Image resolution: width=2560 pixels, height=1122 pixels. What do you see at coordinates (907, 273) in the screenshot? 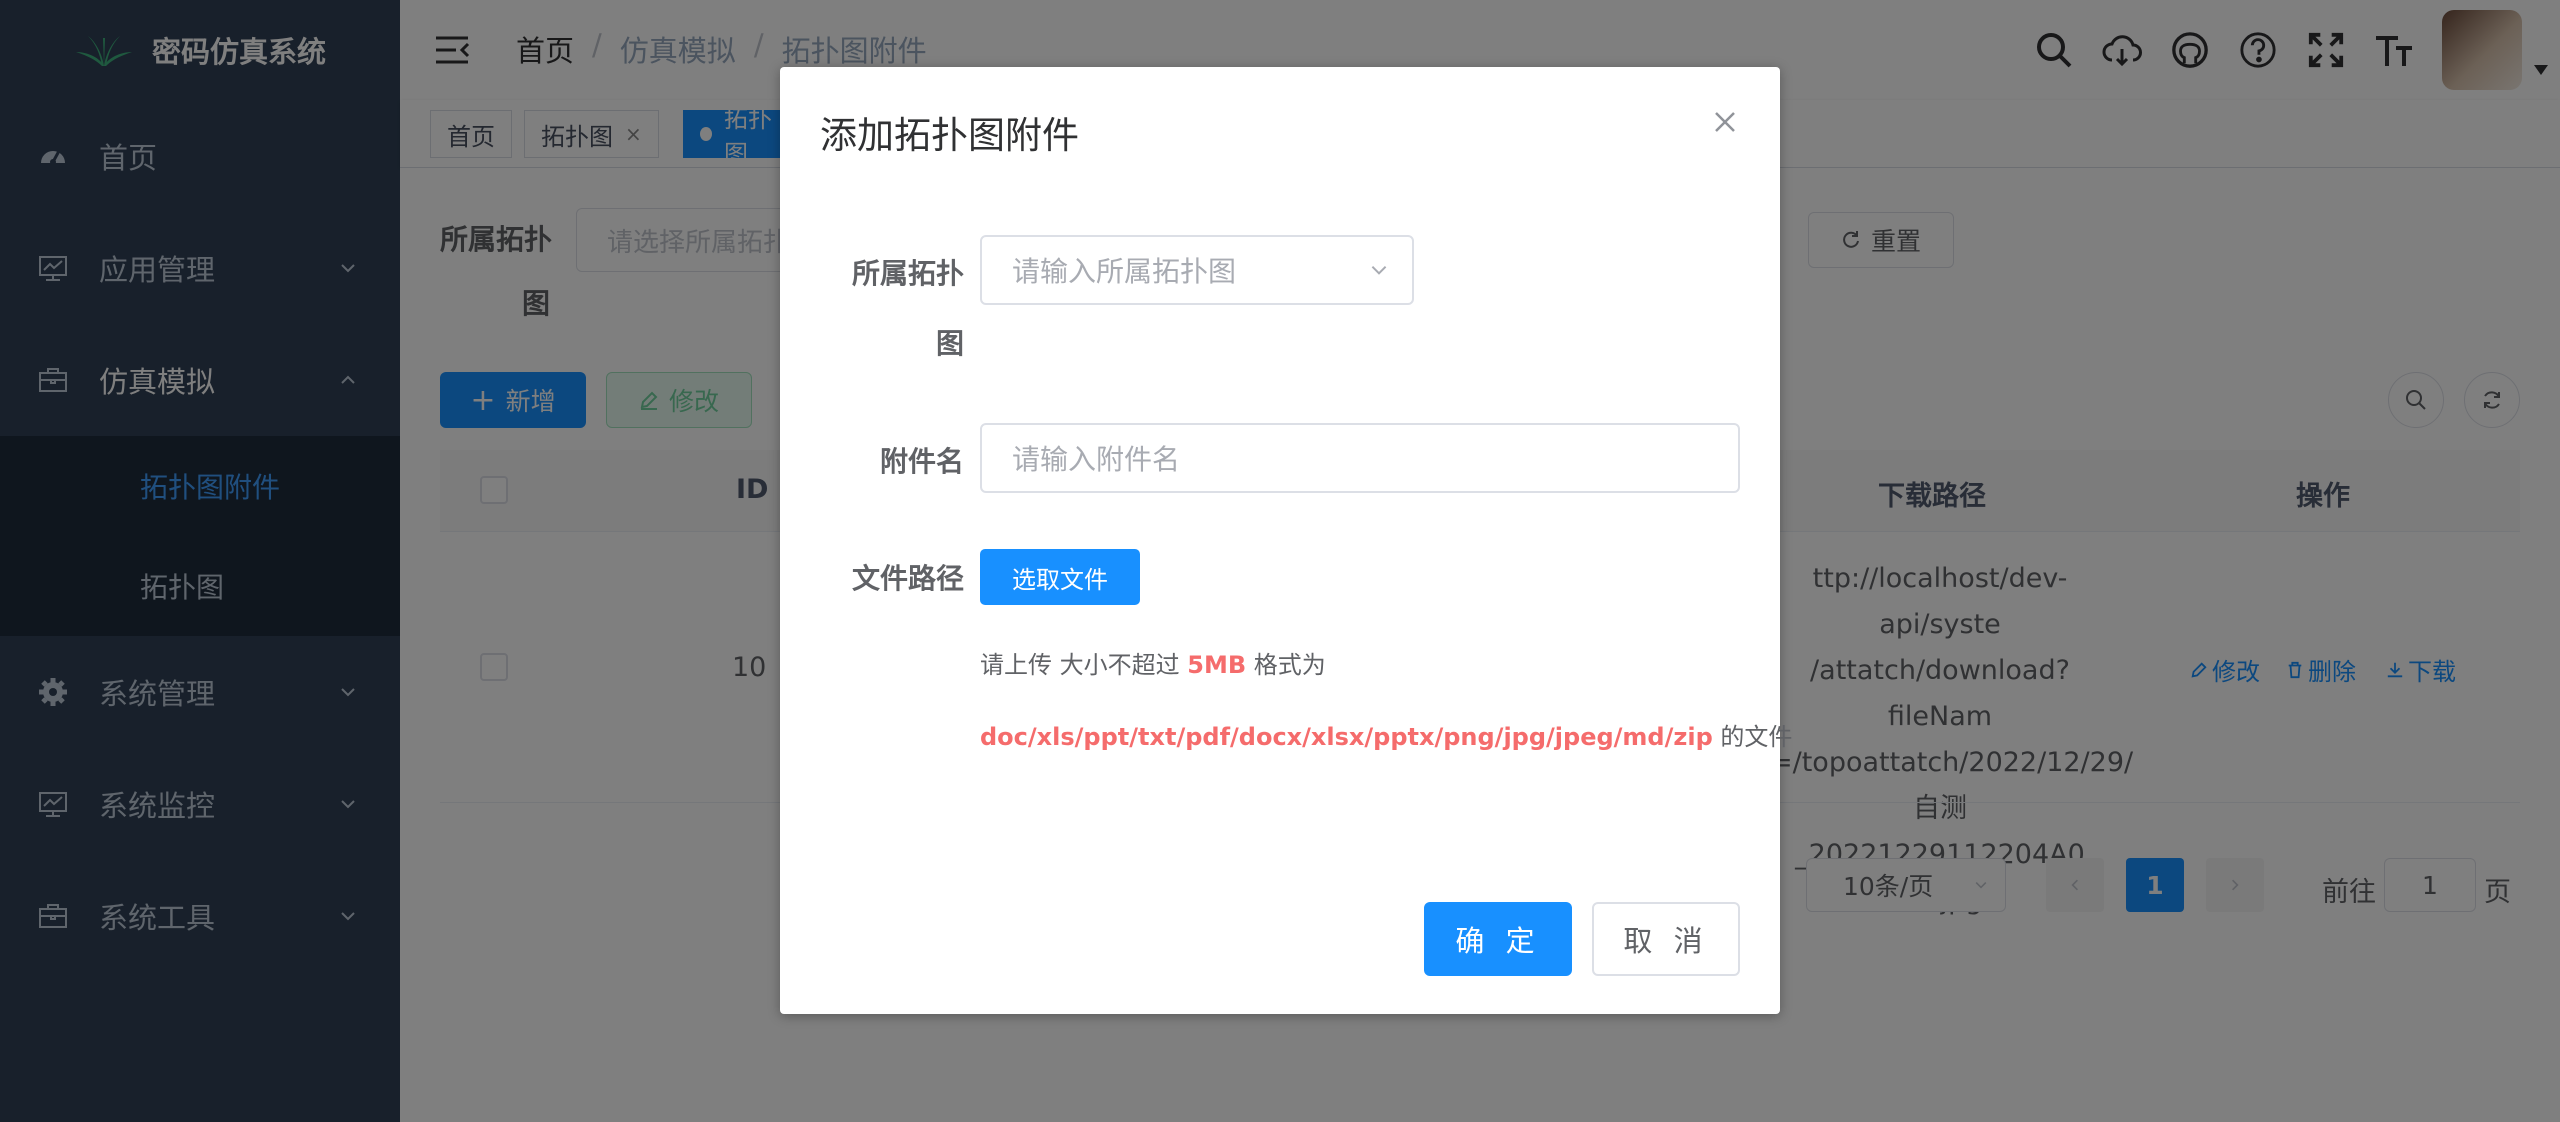
I see `dialog-topology-label: 所属拓扑` at bounding box center [907, 273].